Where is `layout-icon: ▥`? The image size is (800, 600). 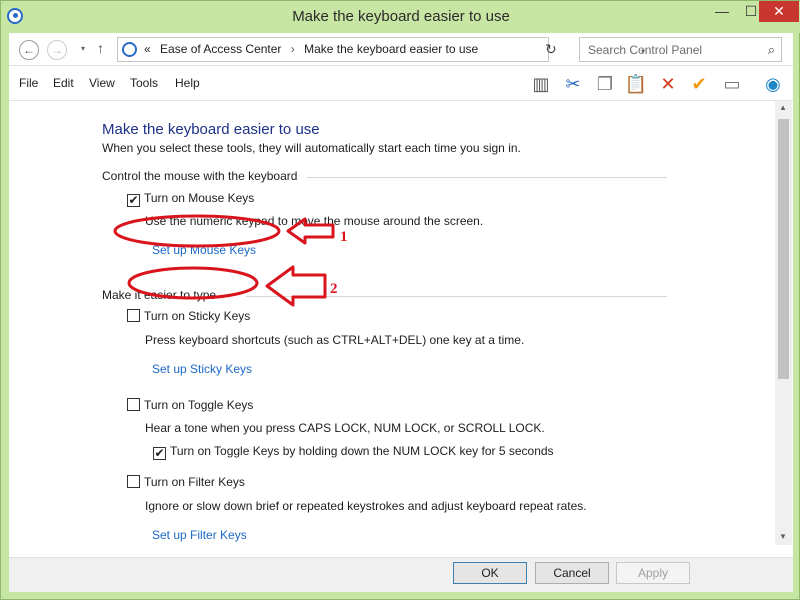
layout-icon: ▥ is located at coordinates (541, 84).